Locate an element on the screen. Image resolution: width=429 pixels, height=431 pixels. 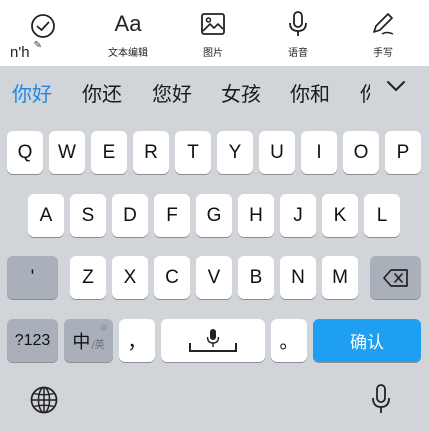
key-y: Y is located at coordinates (235, 152).